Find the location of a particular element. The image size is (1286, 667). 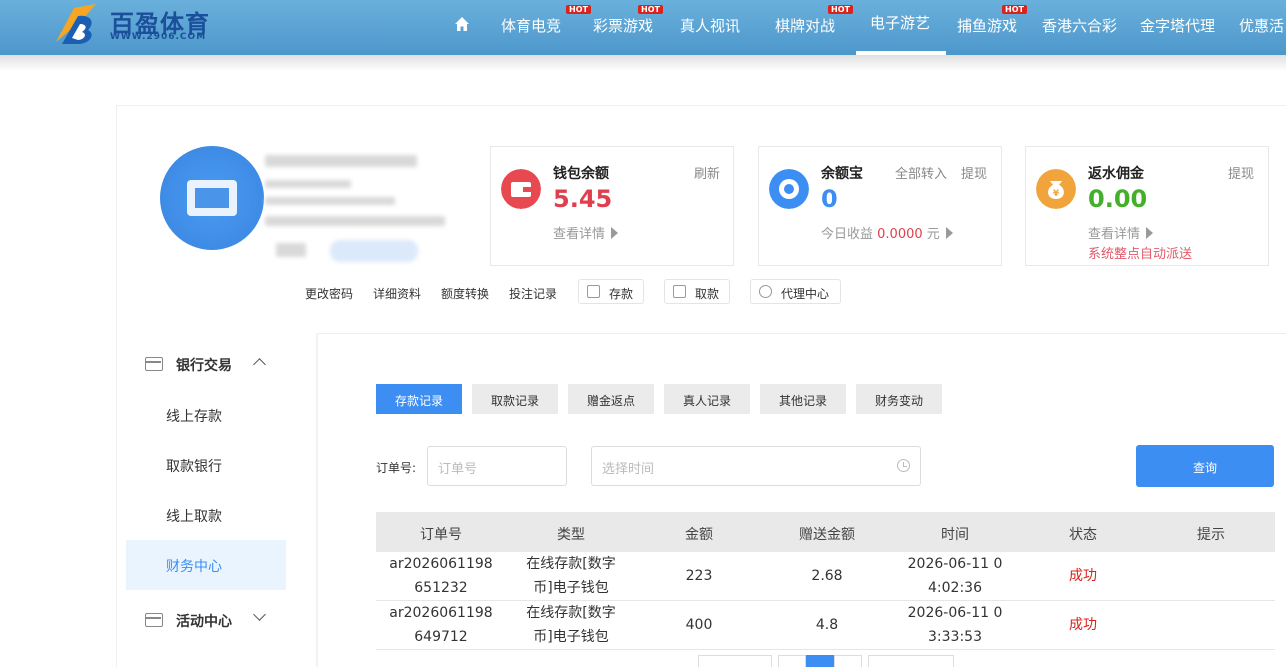

yuebao-card: 余额宝 0 全部转入 提现 今日收益 0.0000 元 is located at coordinates (880, 206).